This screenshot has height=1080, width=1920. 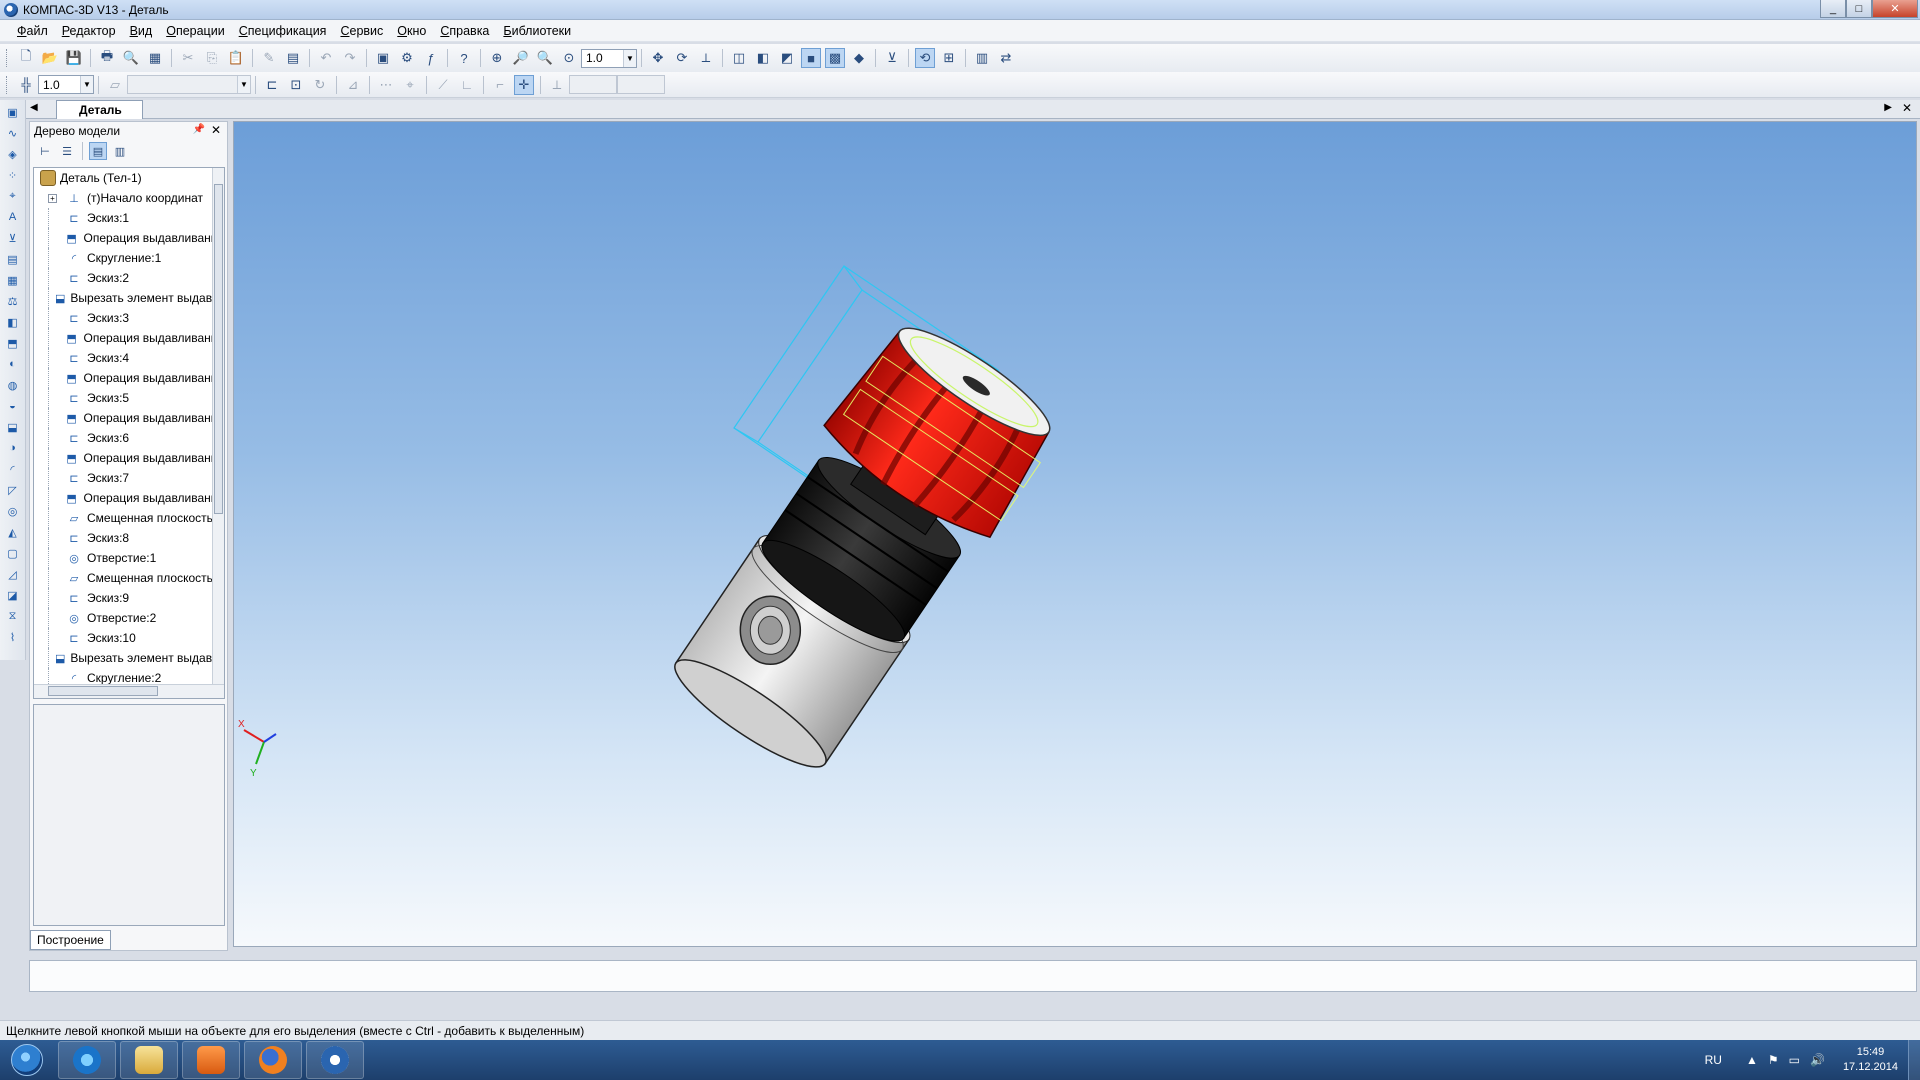 I want to click on close-icon: ✕, so click(x=216, y=130).